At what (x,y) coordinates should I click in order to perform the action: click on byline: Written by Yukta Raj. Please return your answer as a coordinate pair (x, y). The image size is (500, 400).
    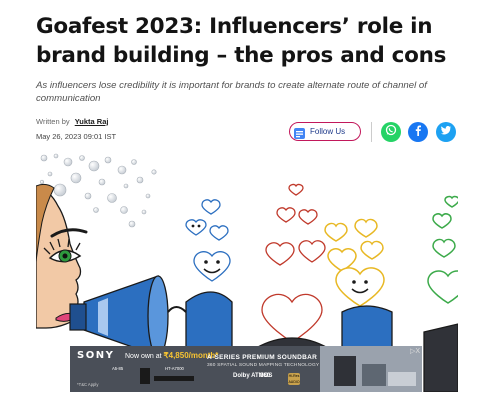
    Looking at the image, I should click on (72, 121).